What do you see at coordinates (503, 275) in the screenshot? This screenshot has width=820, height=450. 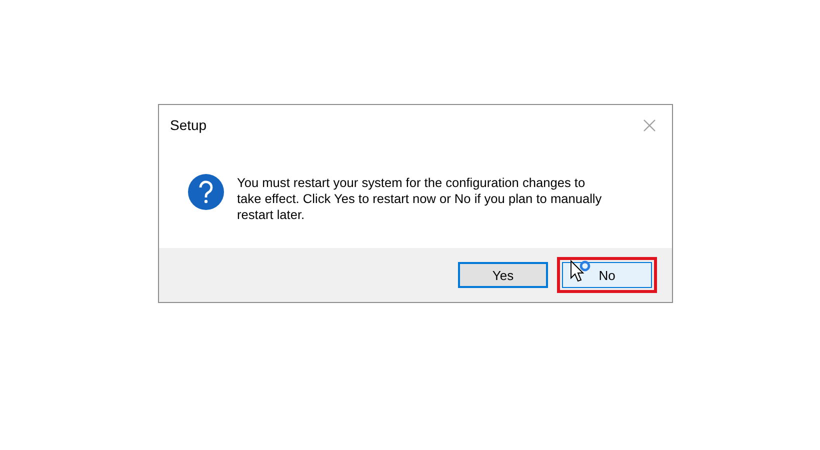 I see `dialog-button: Yes` at bounding box center [503, 275].